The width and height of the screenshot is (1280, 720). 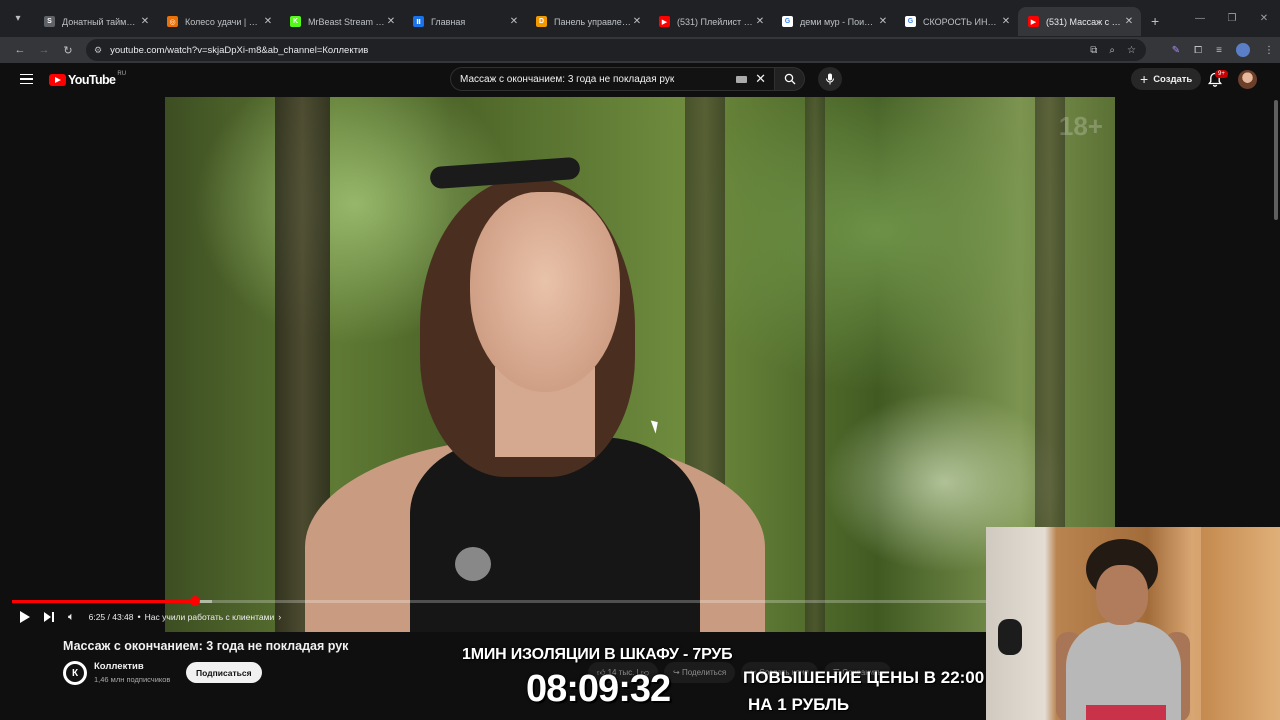 I want to click on mouse-cursor-icon, so click(x=656, y=426).